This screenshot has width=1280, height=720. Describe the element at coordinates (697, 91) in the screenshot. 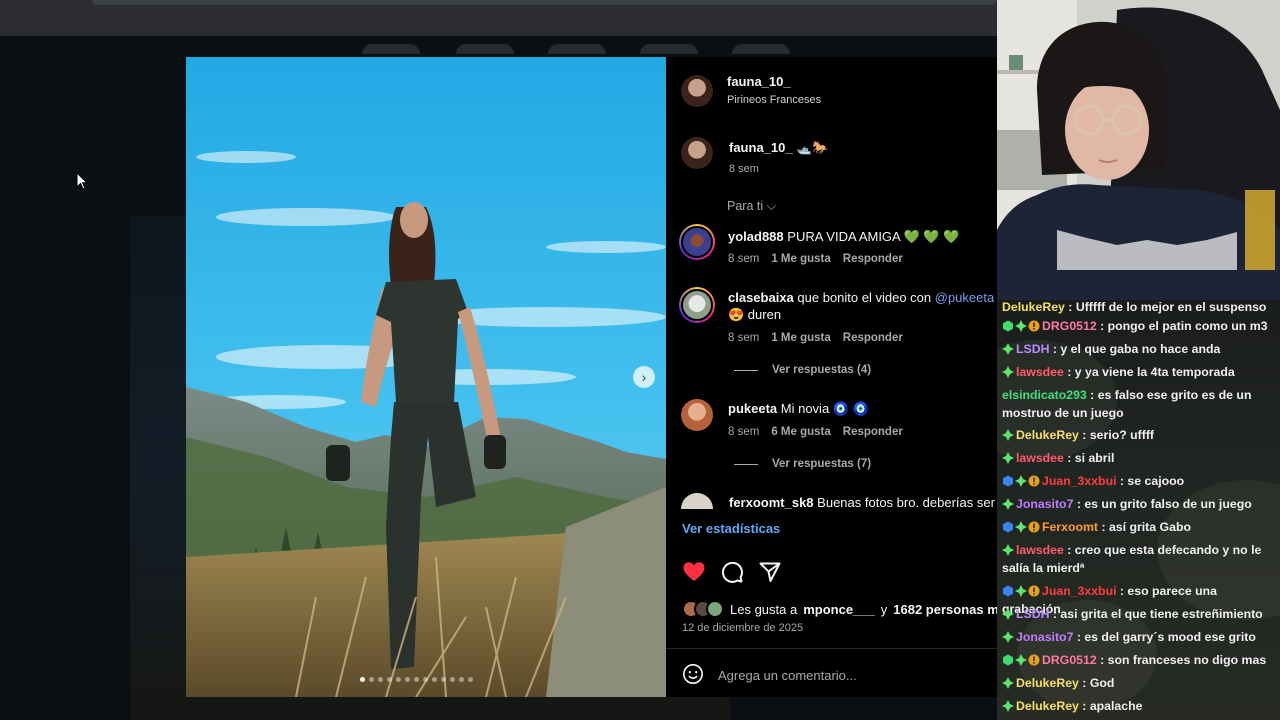

I see `author-avatar` at that location.